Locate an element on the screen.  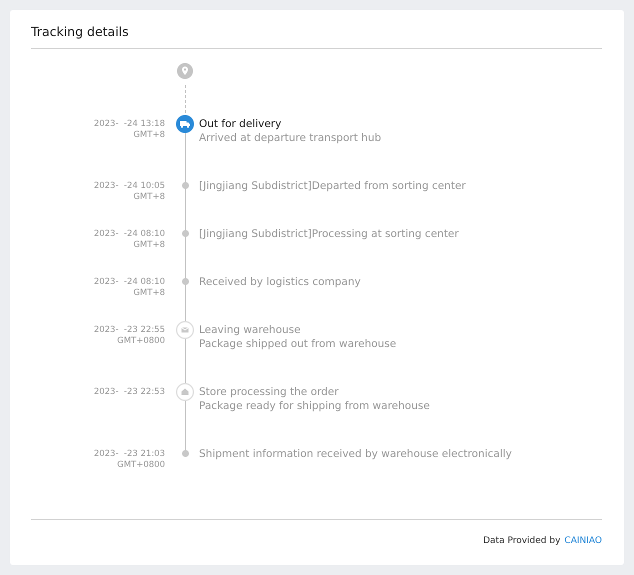
event-title: Out for delivery is located at coordinates (240, 124).